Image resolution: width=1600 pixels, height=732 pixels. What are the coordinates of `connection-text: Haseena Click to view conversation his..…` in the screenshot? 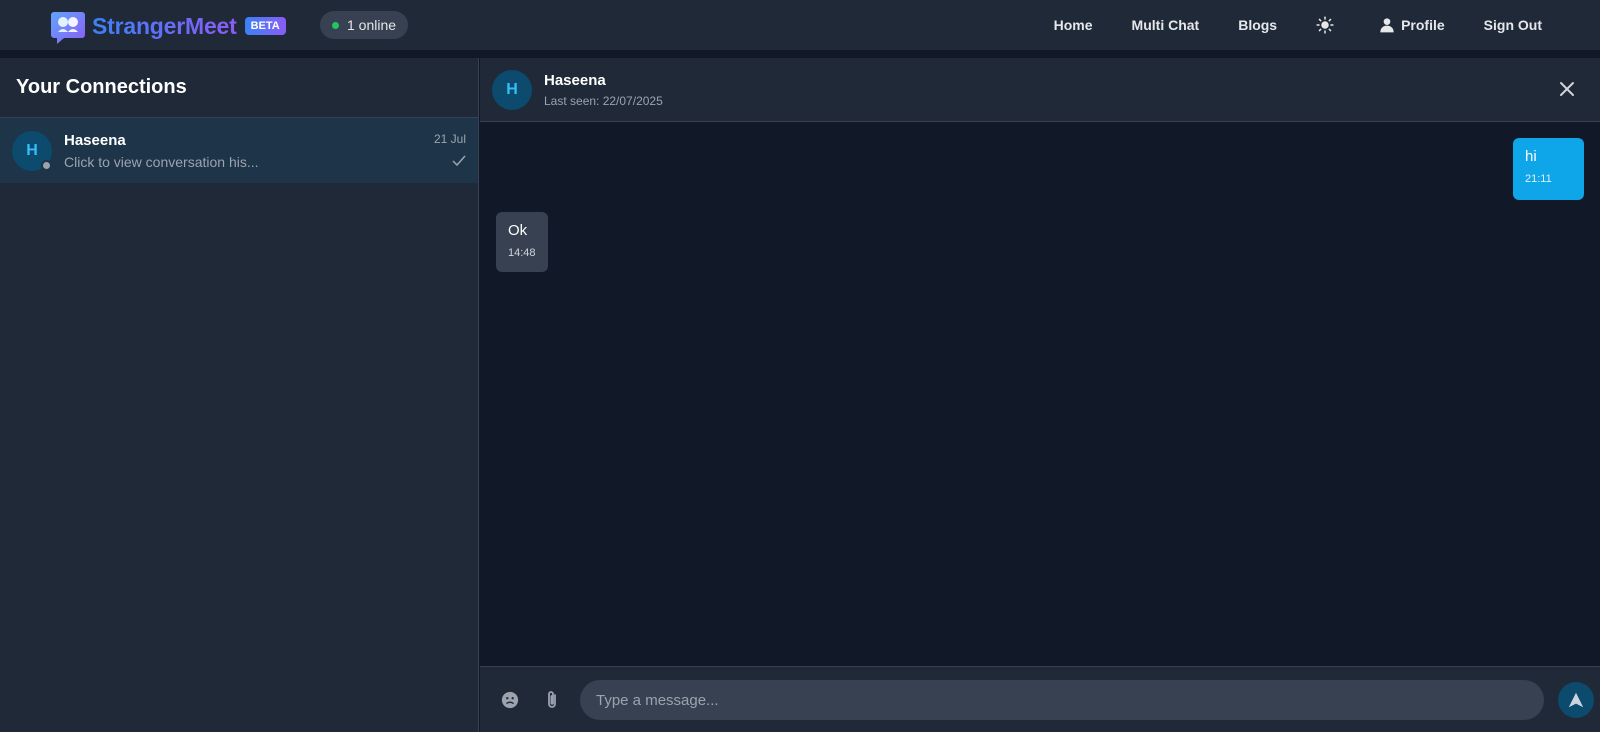 It's located at (265, 151).